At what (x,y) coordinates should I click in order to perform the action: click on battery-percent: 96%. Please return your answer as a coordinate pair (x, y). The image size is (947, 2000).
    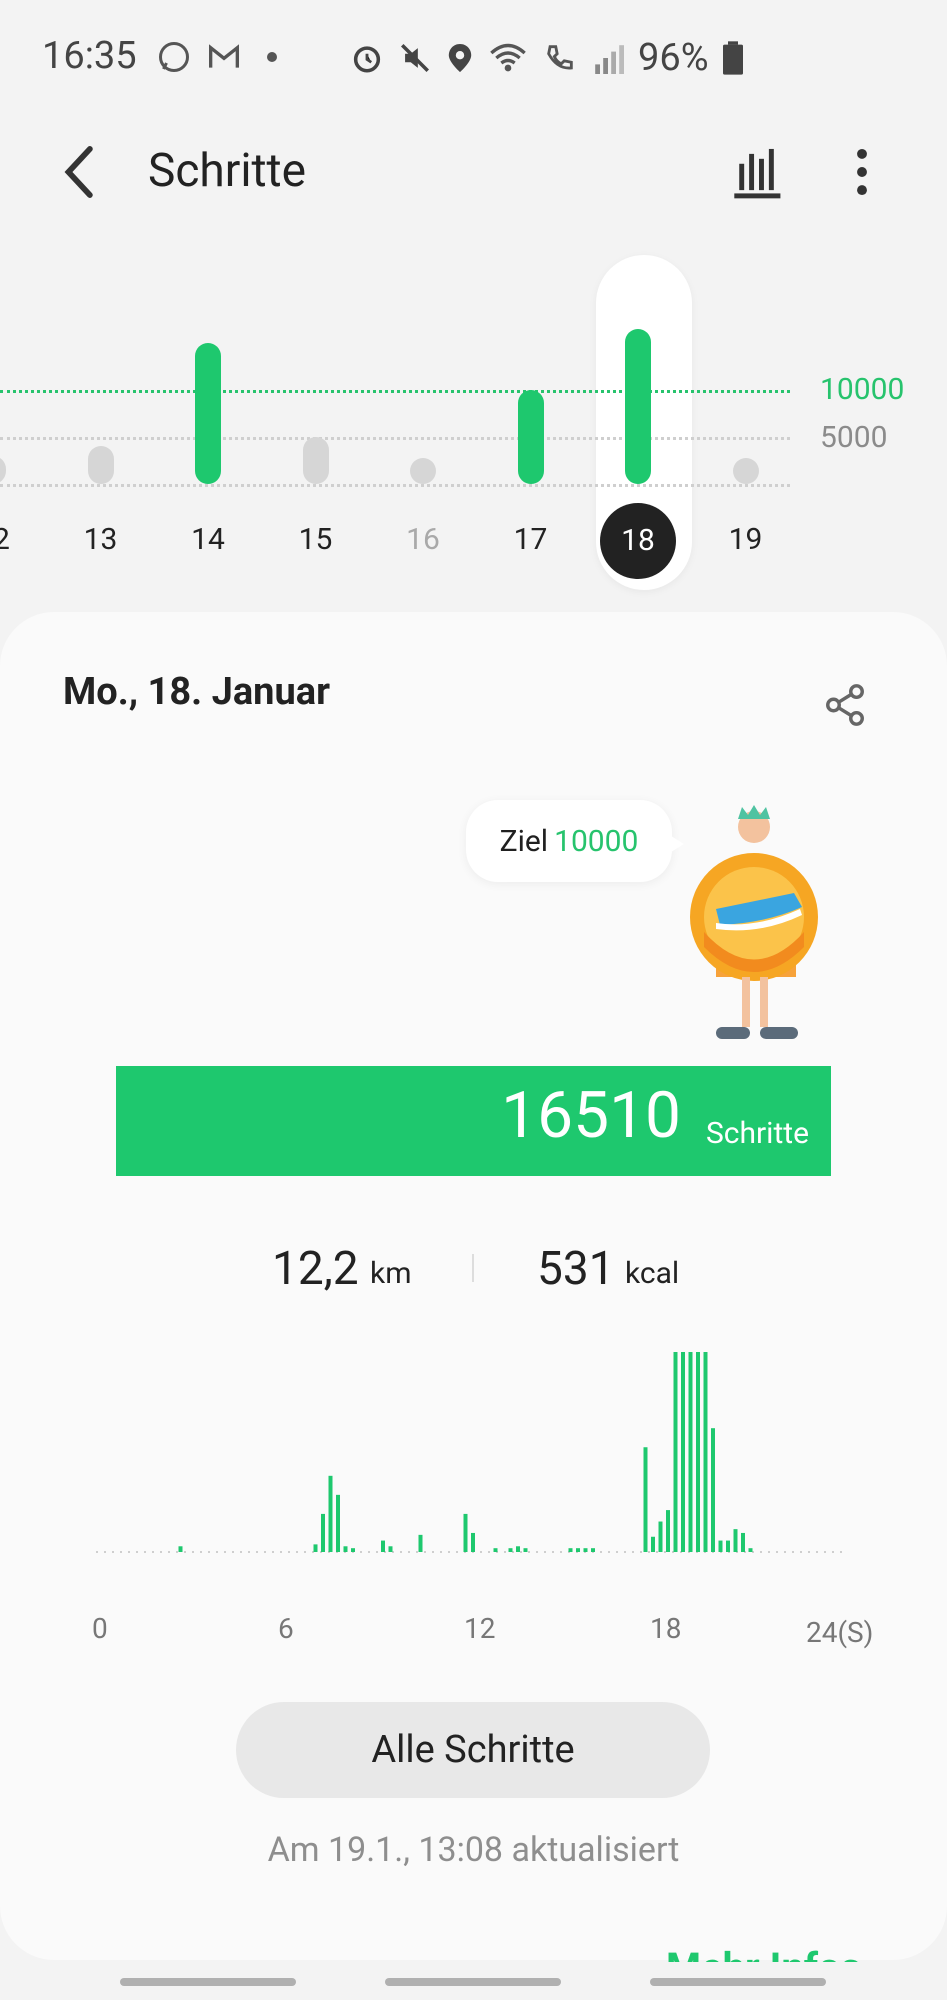
    Looking at the image, I should click on (673, 58).